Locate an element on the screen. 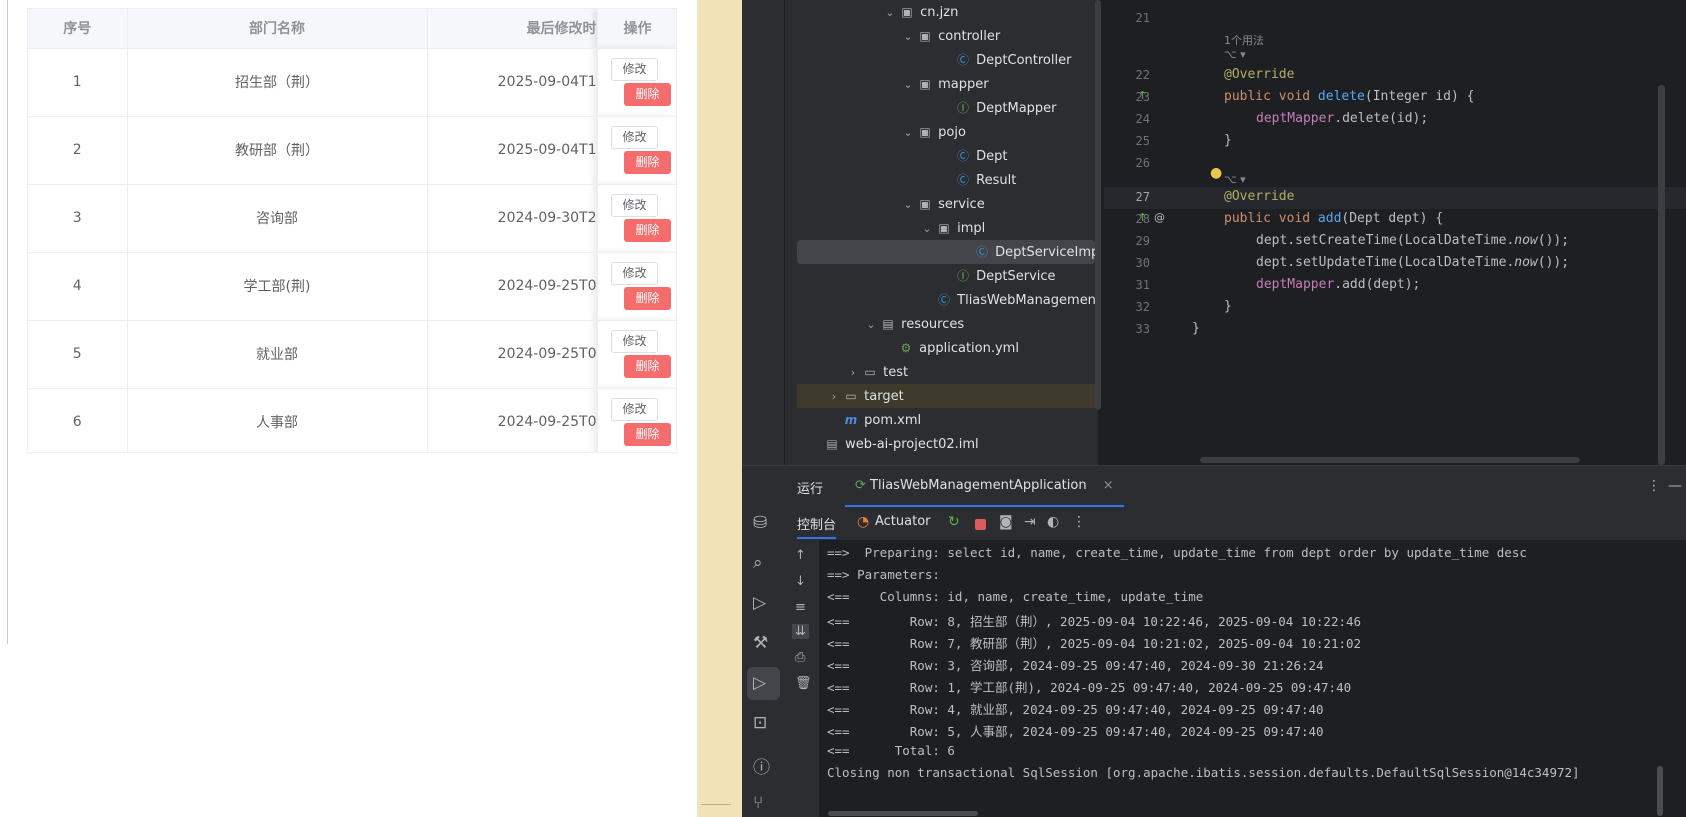 Image resolution: width=1686 pixels, height=817 pixels. cell-time: 2025-09-04T1 is located at coordinates (512, 82).